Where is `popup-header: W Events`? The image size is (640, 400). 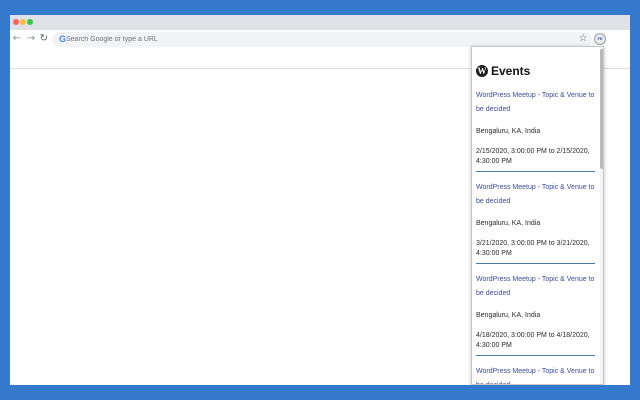
popup-header: W Events is located at coordinates (535, 71).